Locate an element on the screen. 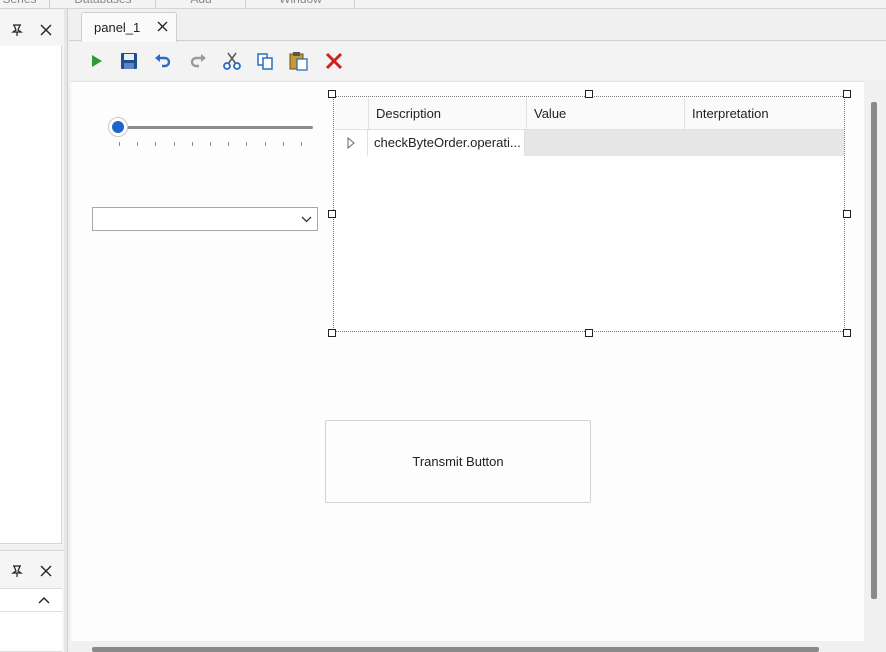  slider-track is located at coordinates (214, 127).